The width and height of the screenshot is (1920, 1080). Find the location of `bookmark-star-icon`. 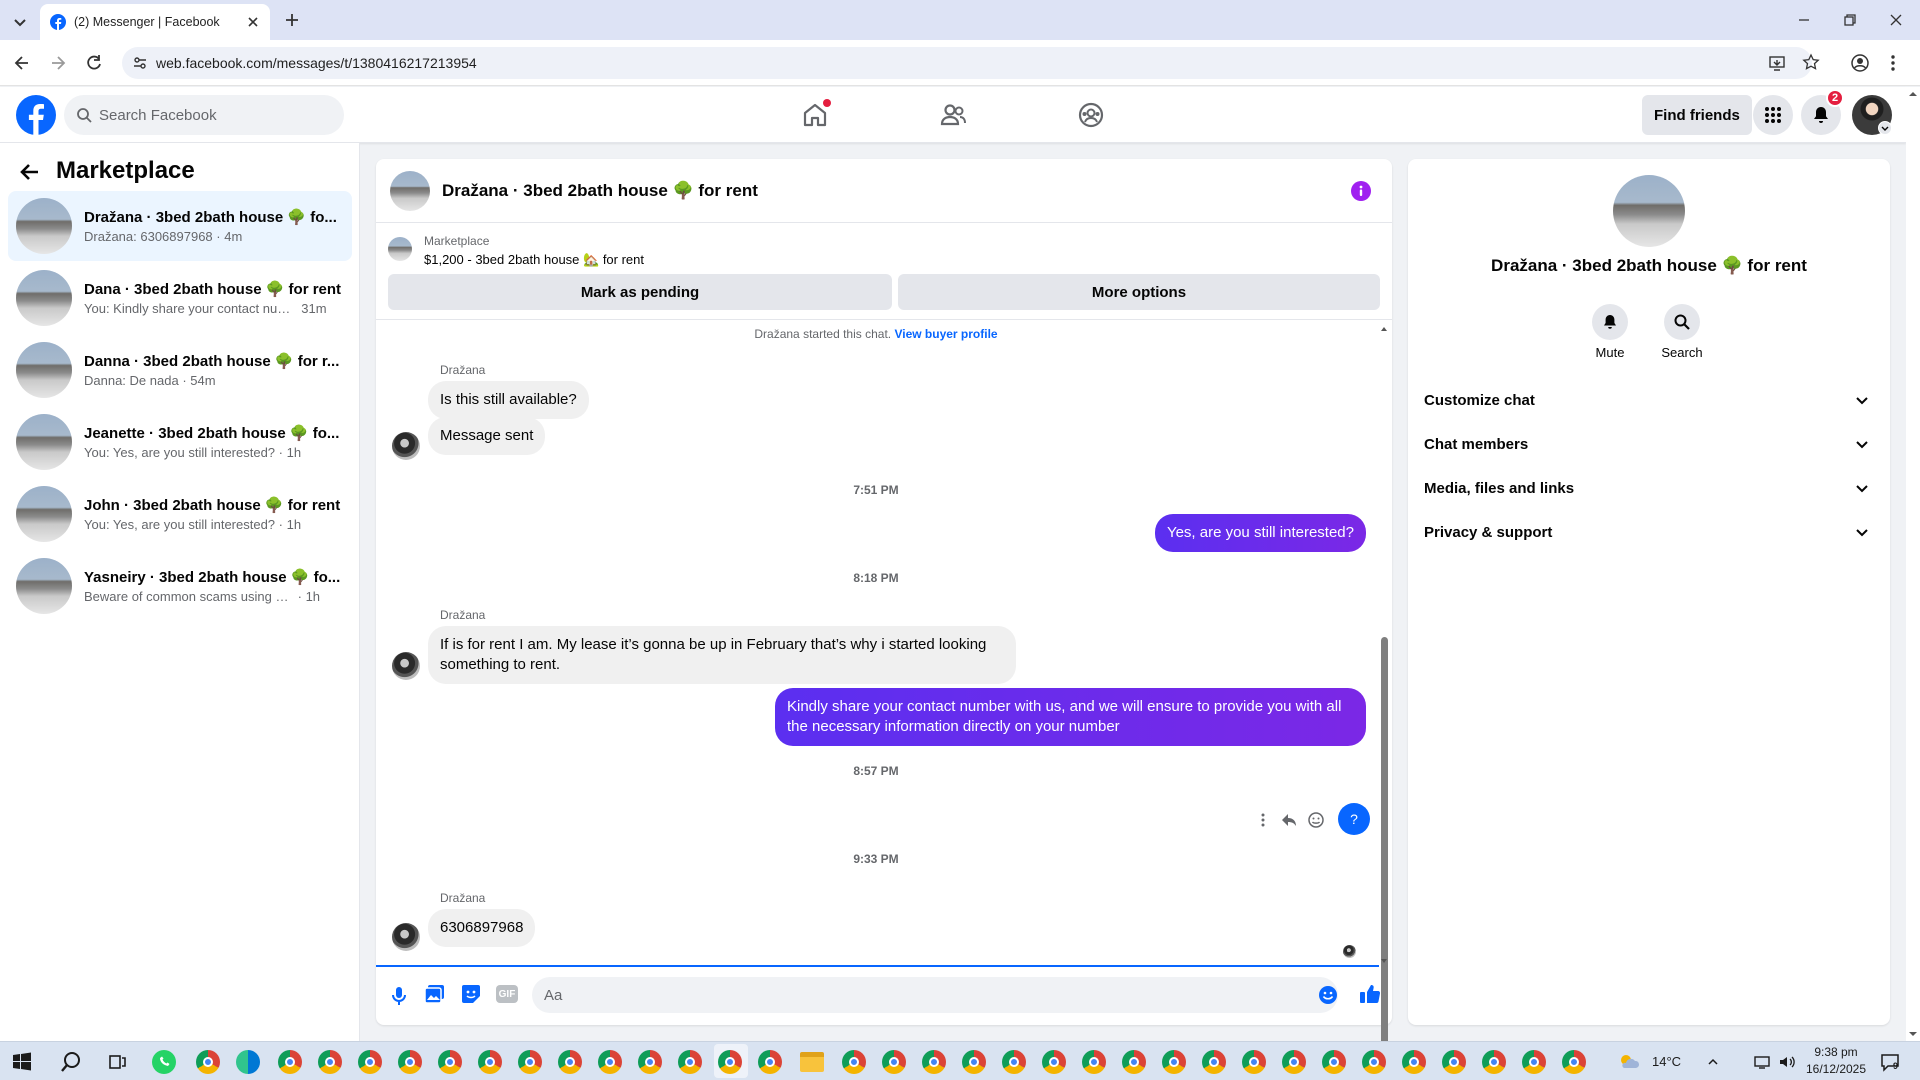

bookmark-star-icon is located at coordinates (1811, 62).